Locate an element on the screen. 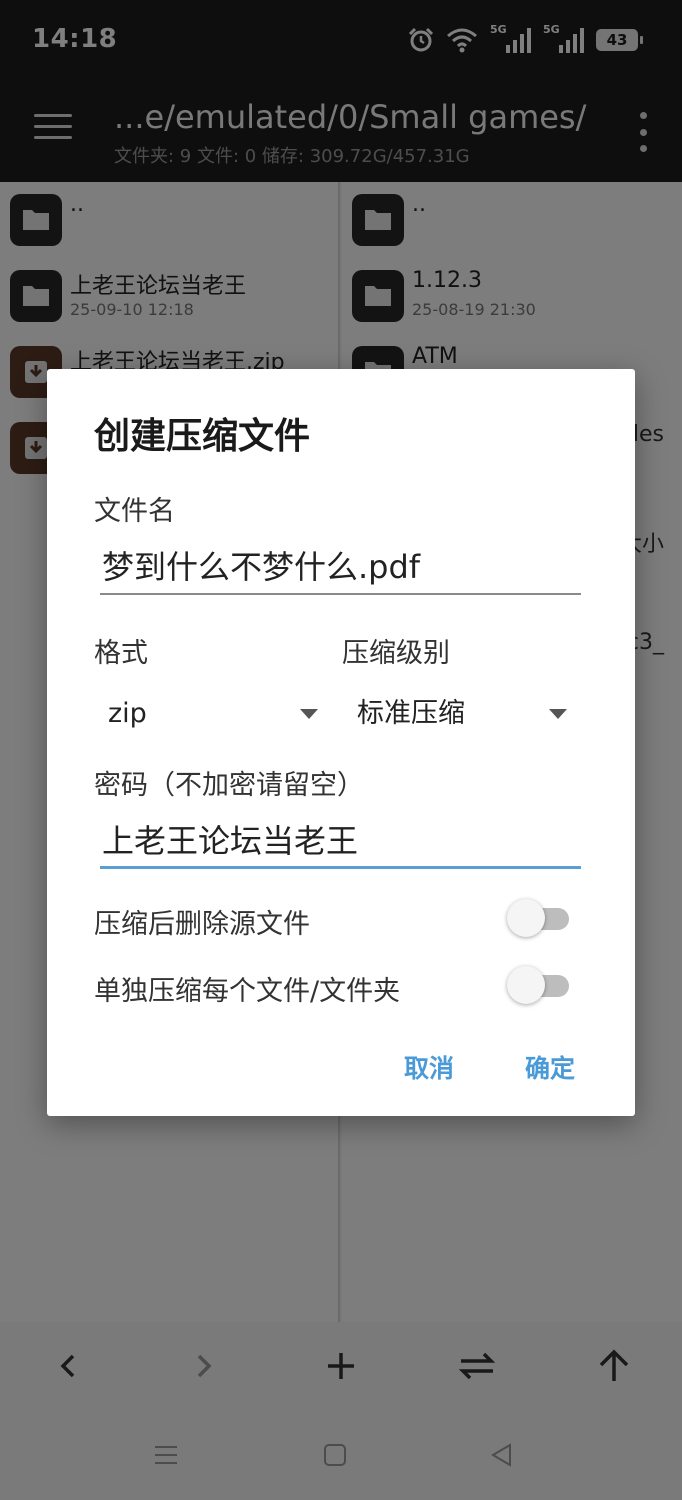 The height and width of the screenshot is (1500, 682). compression-level-select: 标准压缩 is located at coordinates (462, 714).